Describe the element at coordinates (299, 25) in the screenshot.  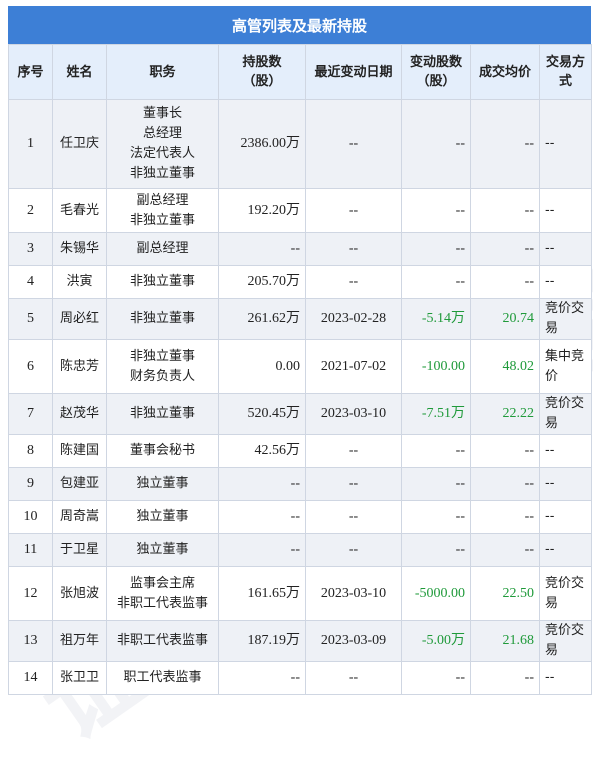
I see `table-title: 高管列表及最新持股` at that location.